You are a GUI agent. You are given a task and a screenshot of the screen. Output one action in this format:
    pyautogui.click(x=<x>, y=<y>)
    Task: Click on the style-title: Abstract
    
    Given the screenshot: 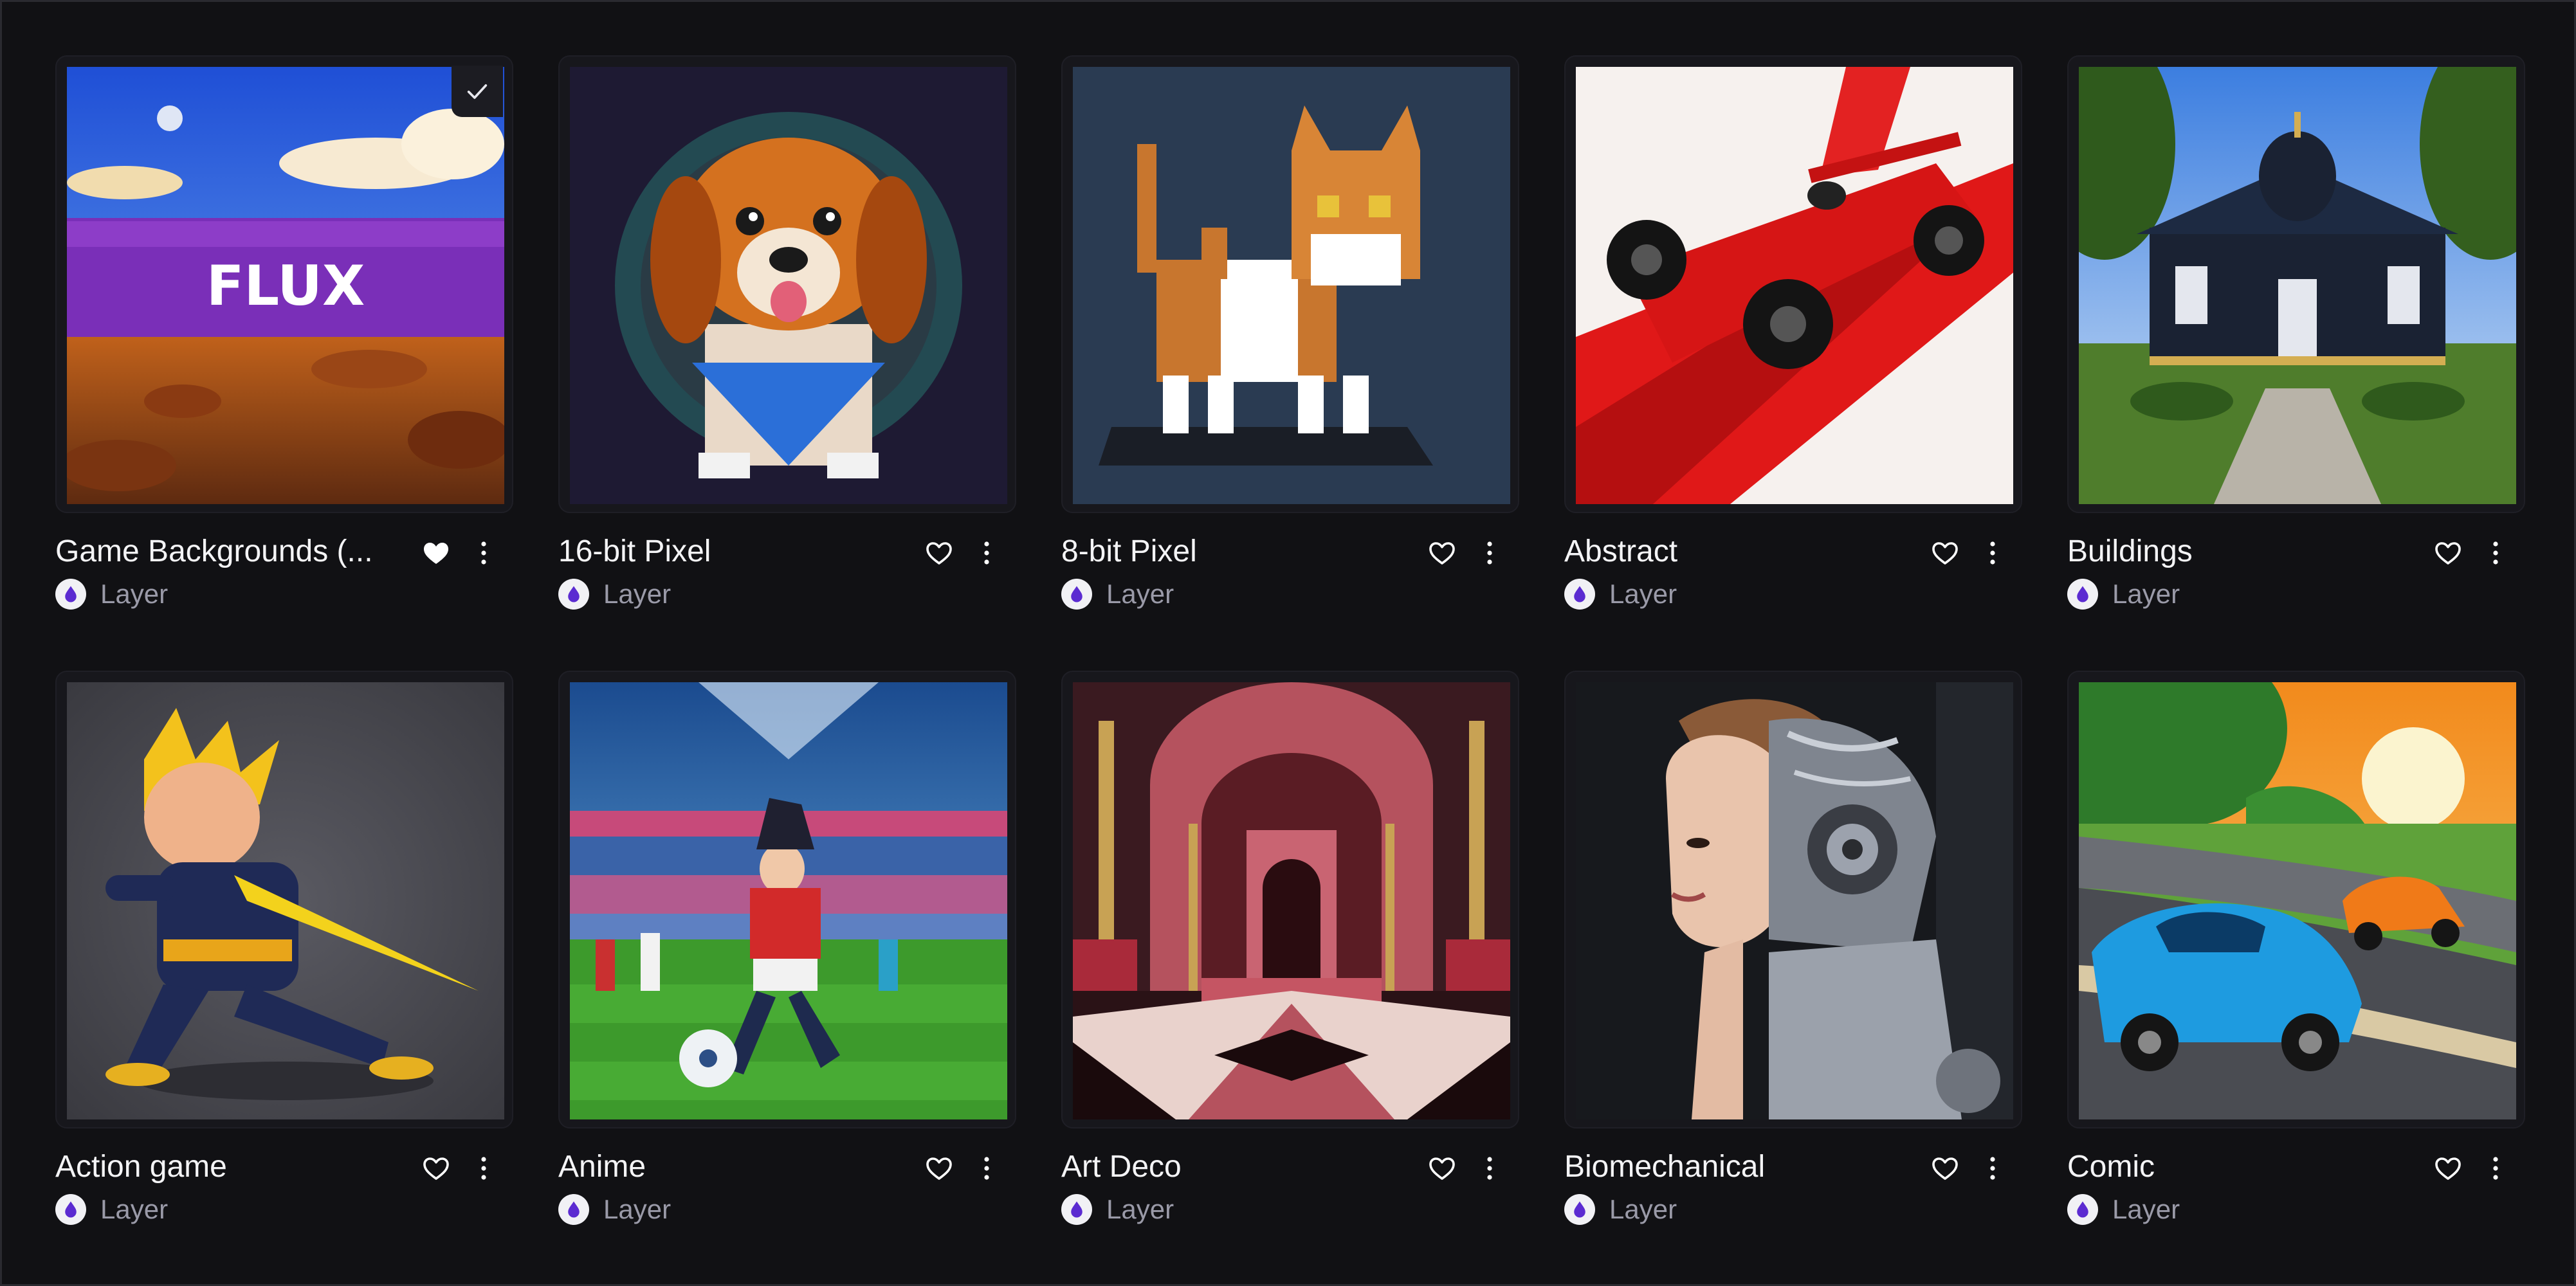 What is the action you would take?
    pyautogui.click(x=1731, y=551)
    